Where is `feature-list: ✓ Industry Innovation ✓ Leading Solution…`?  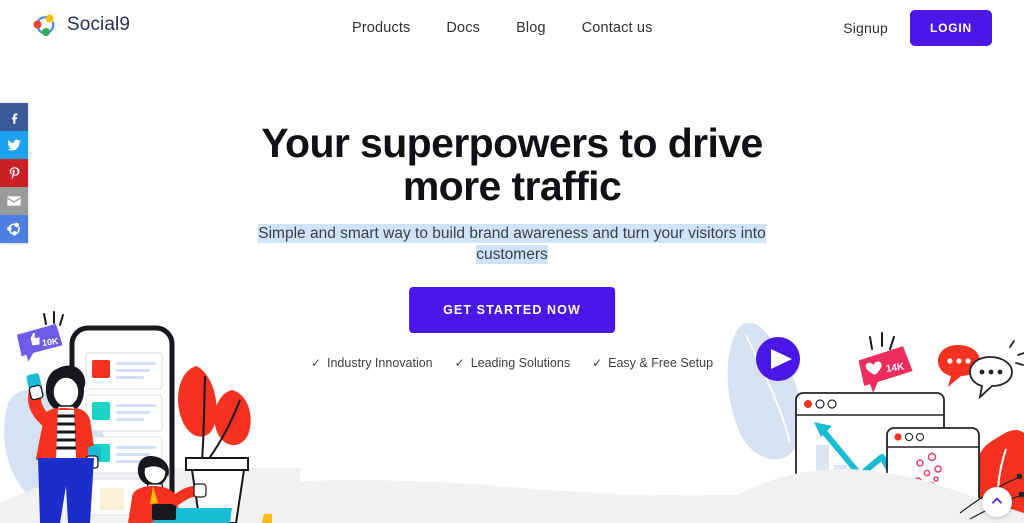 feature-list: ✓ Industry Innovation ✓ Leading Solution… is located at coordinates (512, 363).